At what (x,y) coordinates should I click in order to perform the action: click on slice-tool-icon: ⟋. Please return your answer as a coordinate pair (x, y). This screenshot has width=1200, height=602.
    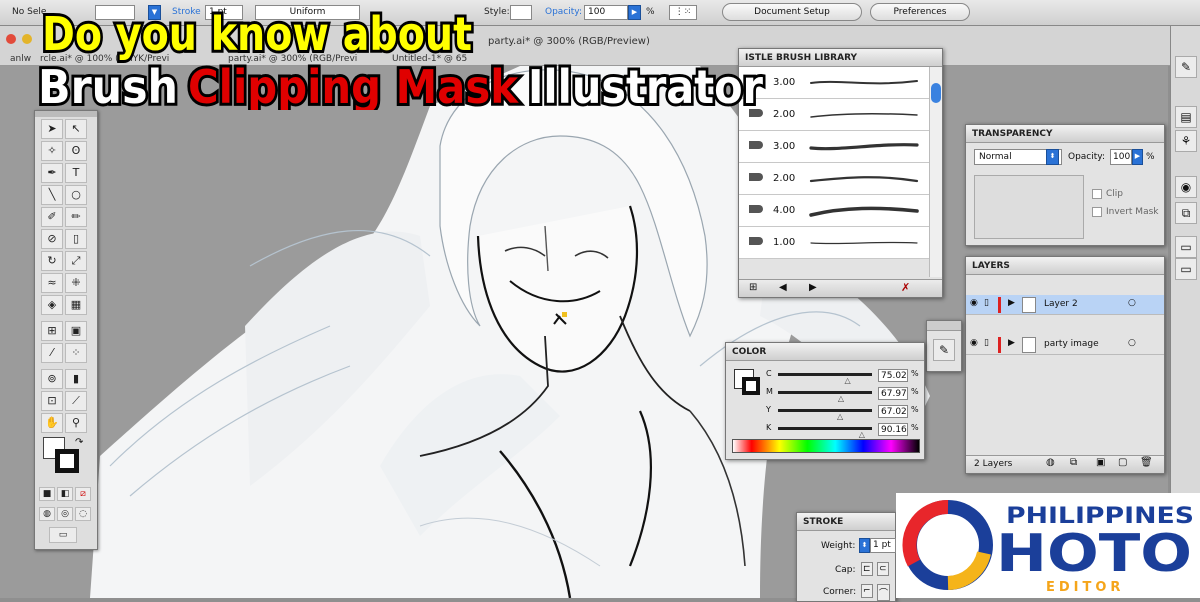
    Looking at the image, I should click on (76, 401).